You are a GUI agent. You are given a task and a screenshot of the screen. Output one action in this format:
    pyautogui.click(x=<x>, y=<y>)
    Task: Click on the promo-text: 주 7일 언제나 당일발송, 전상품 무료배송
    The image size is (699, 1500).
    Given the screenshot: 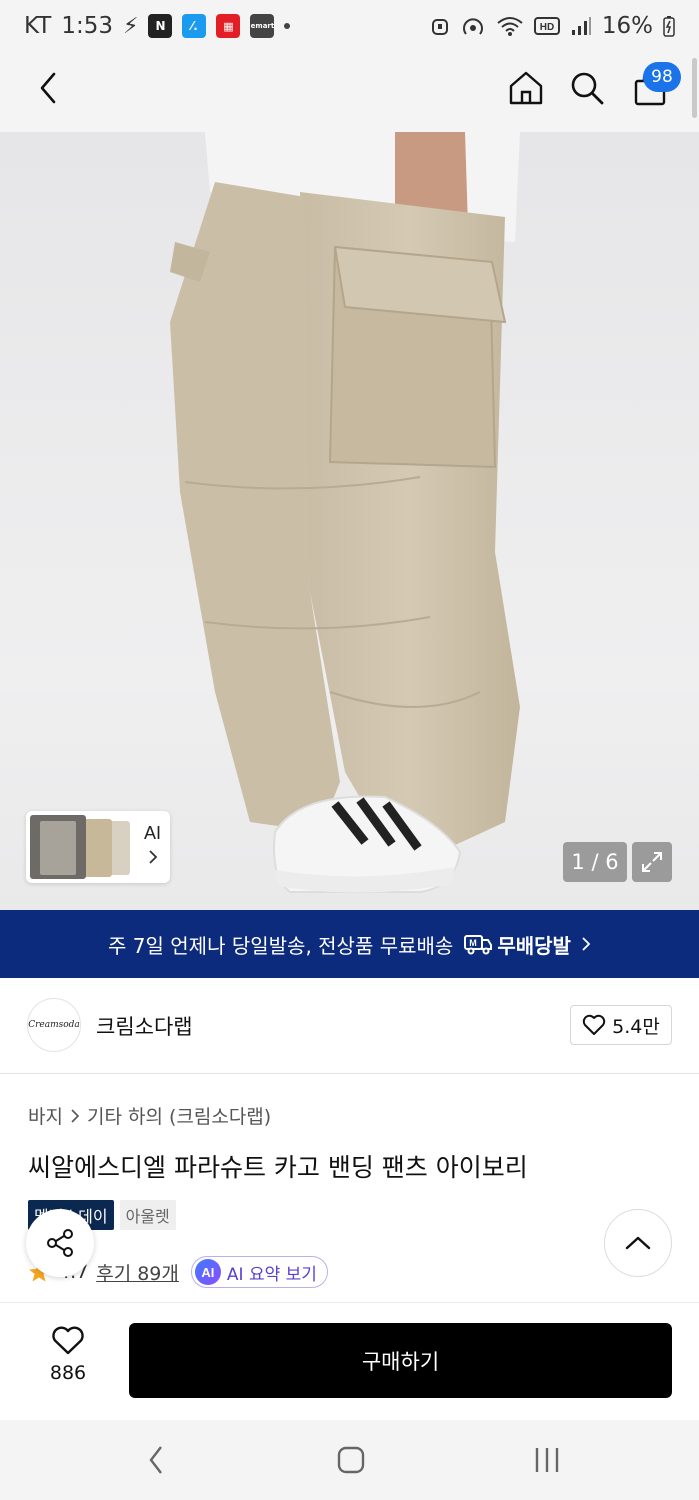 What is the action you would take?
    pyautogui.click(x=281, y=945)
    